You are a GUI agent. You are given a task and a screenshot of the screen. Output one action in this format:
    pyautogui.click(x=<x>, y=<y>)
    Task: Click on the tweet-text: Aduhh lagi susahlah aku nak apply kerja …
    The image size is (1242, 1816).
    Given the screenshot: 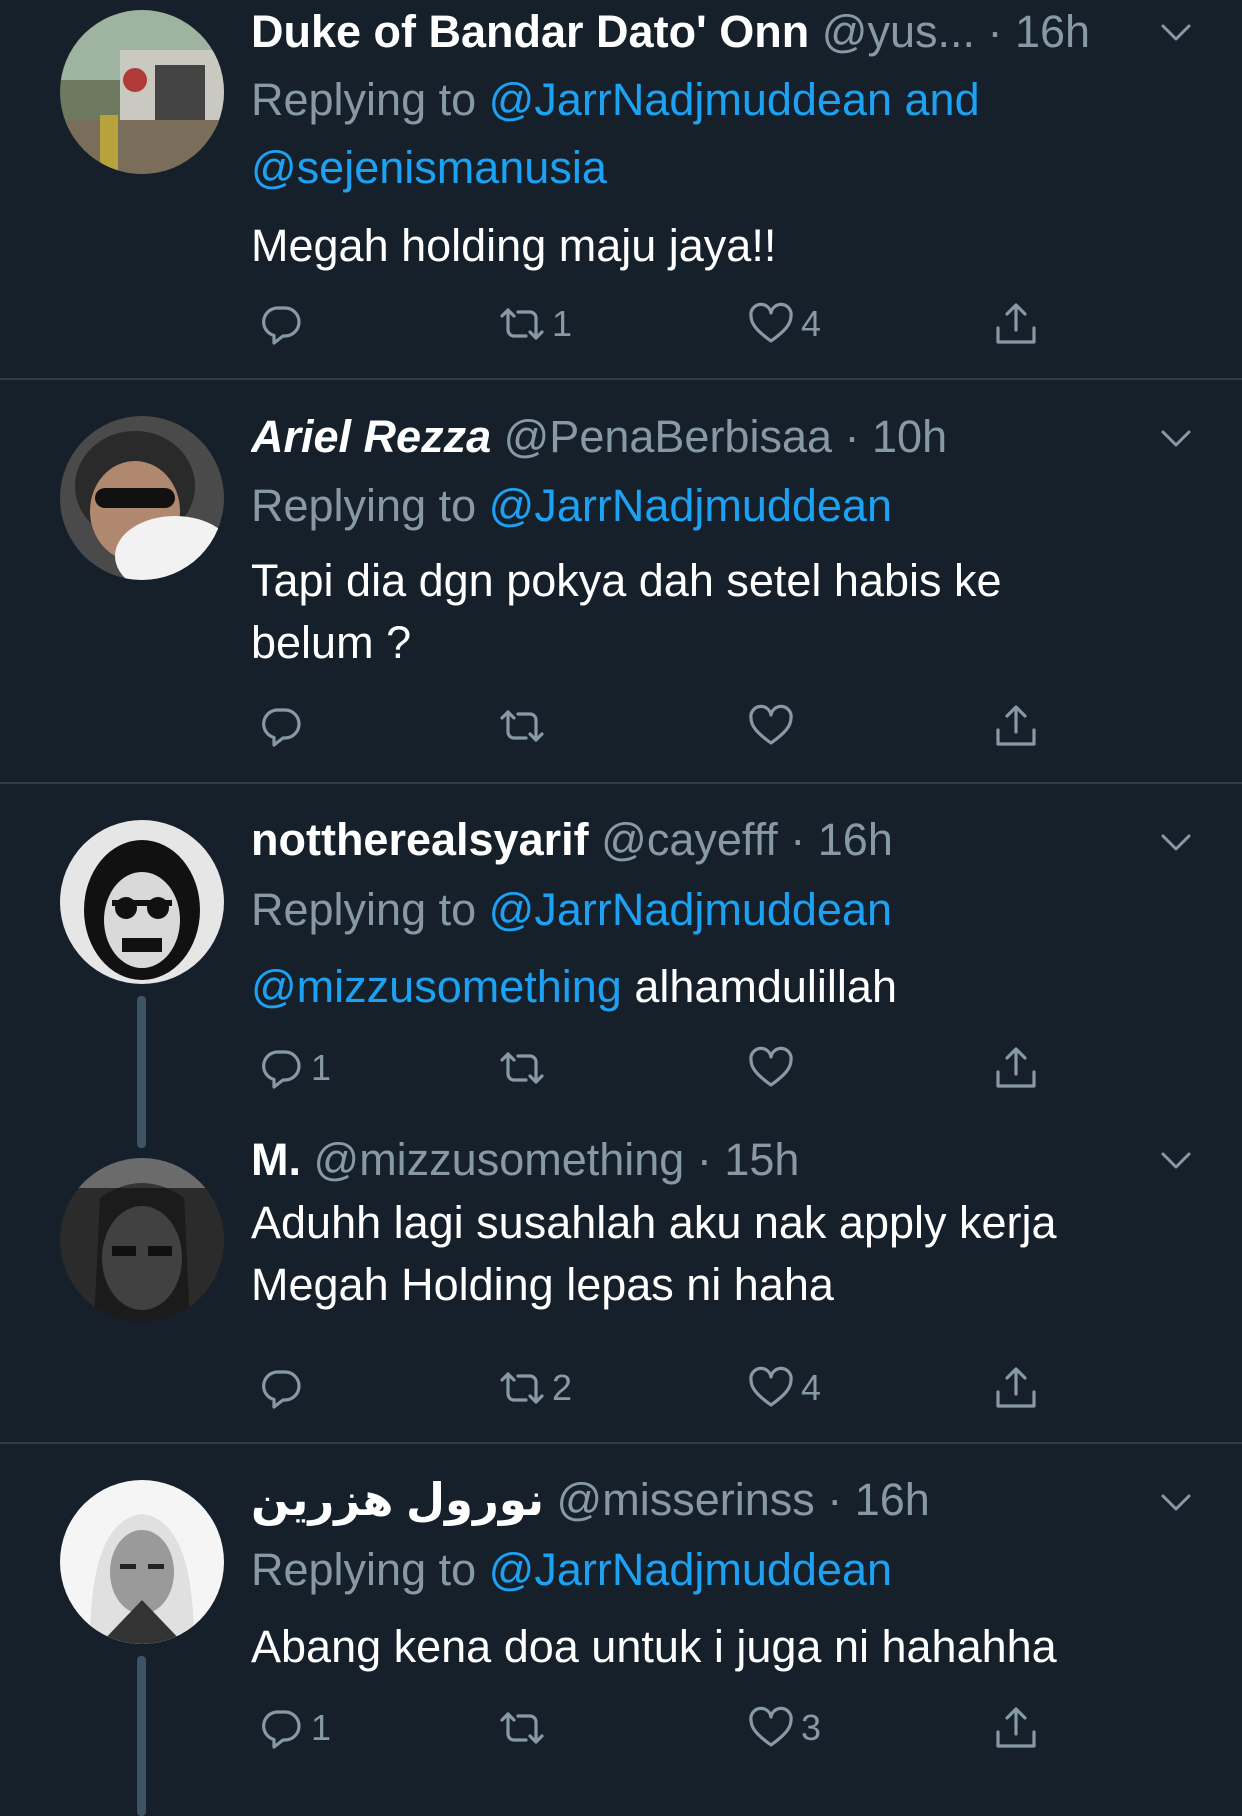 What is the action you would take?
    pyautogui.click(x=654, y=1253)
    